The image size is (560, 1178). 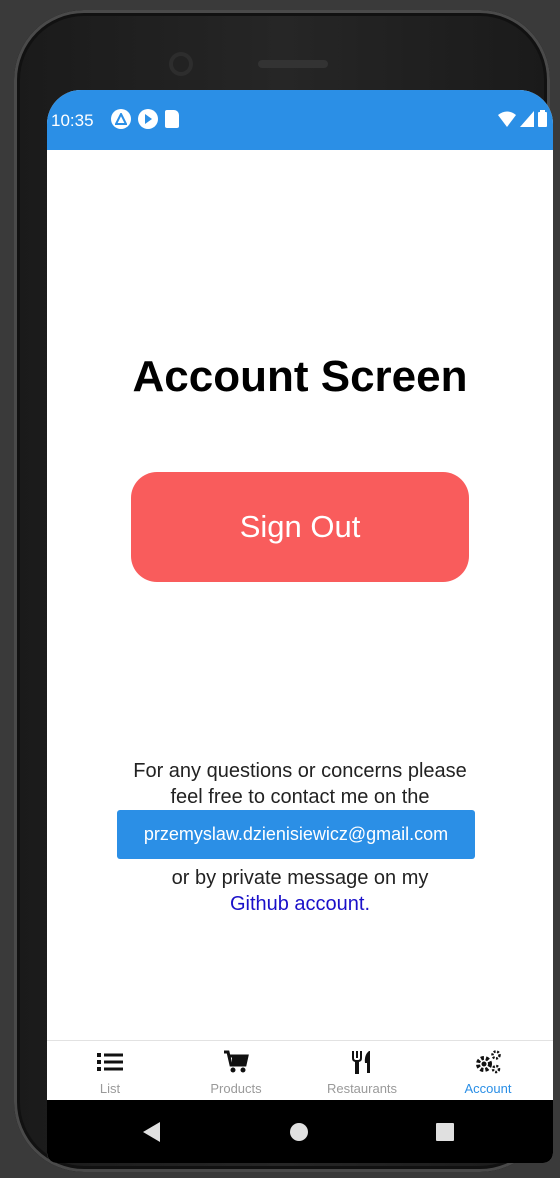 I want to click on status-time: 10:35, so click(x=72, y=120).